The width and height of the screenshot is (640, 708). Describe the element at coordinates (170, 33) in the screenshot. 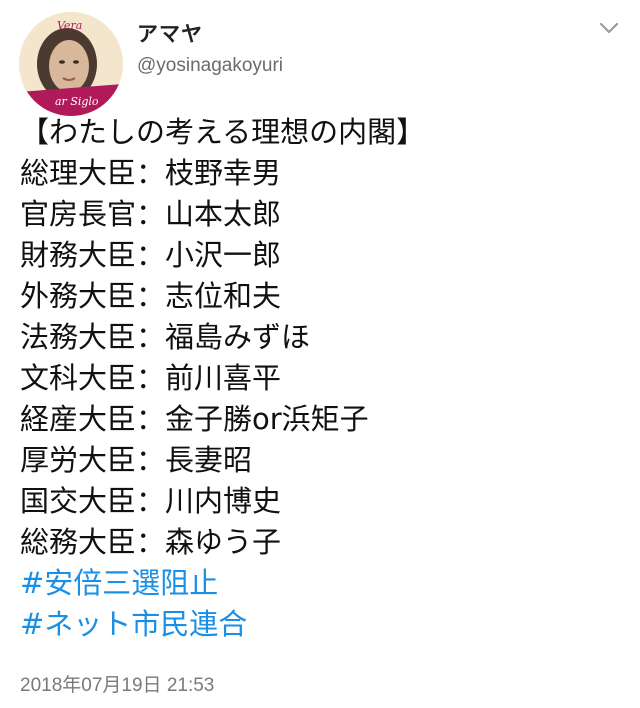

I see `display-name: アマヤ` at that location.